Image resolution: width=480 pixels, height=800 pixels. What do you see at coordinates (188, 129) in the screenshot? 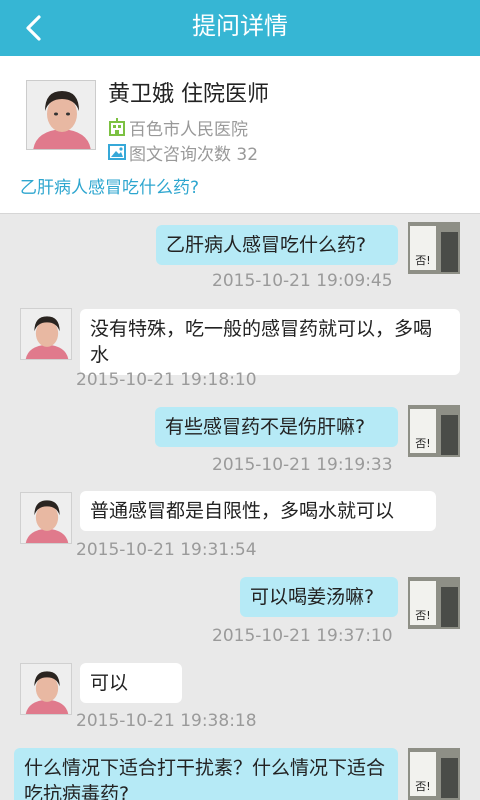
I see `hospital-name: 百色市人民医院` at bounding box center [188, 129].